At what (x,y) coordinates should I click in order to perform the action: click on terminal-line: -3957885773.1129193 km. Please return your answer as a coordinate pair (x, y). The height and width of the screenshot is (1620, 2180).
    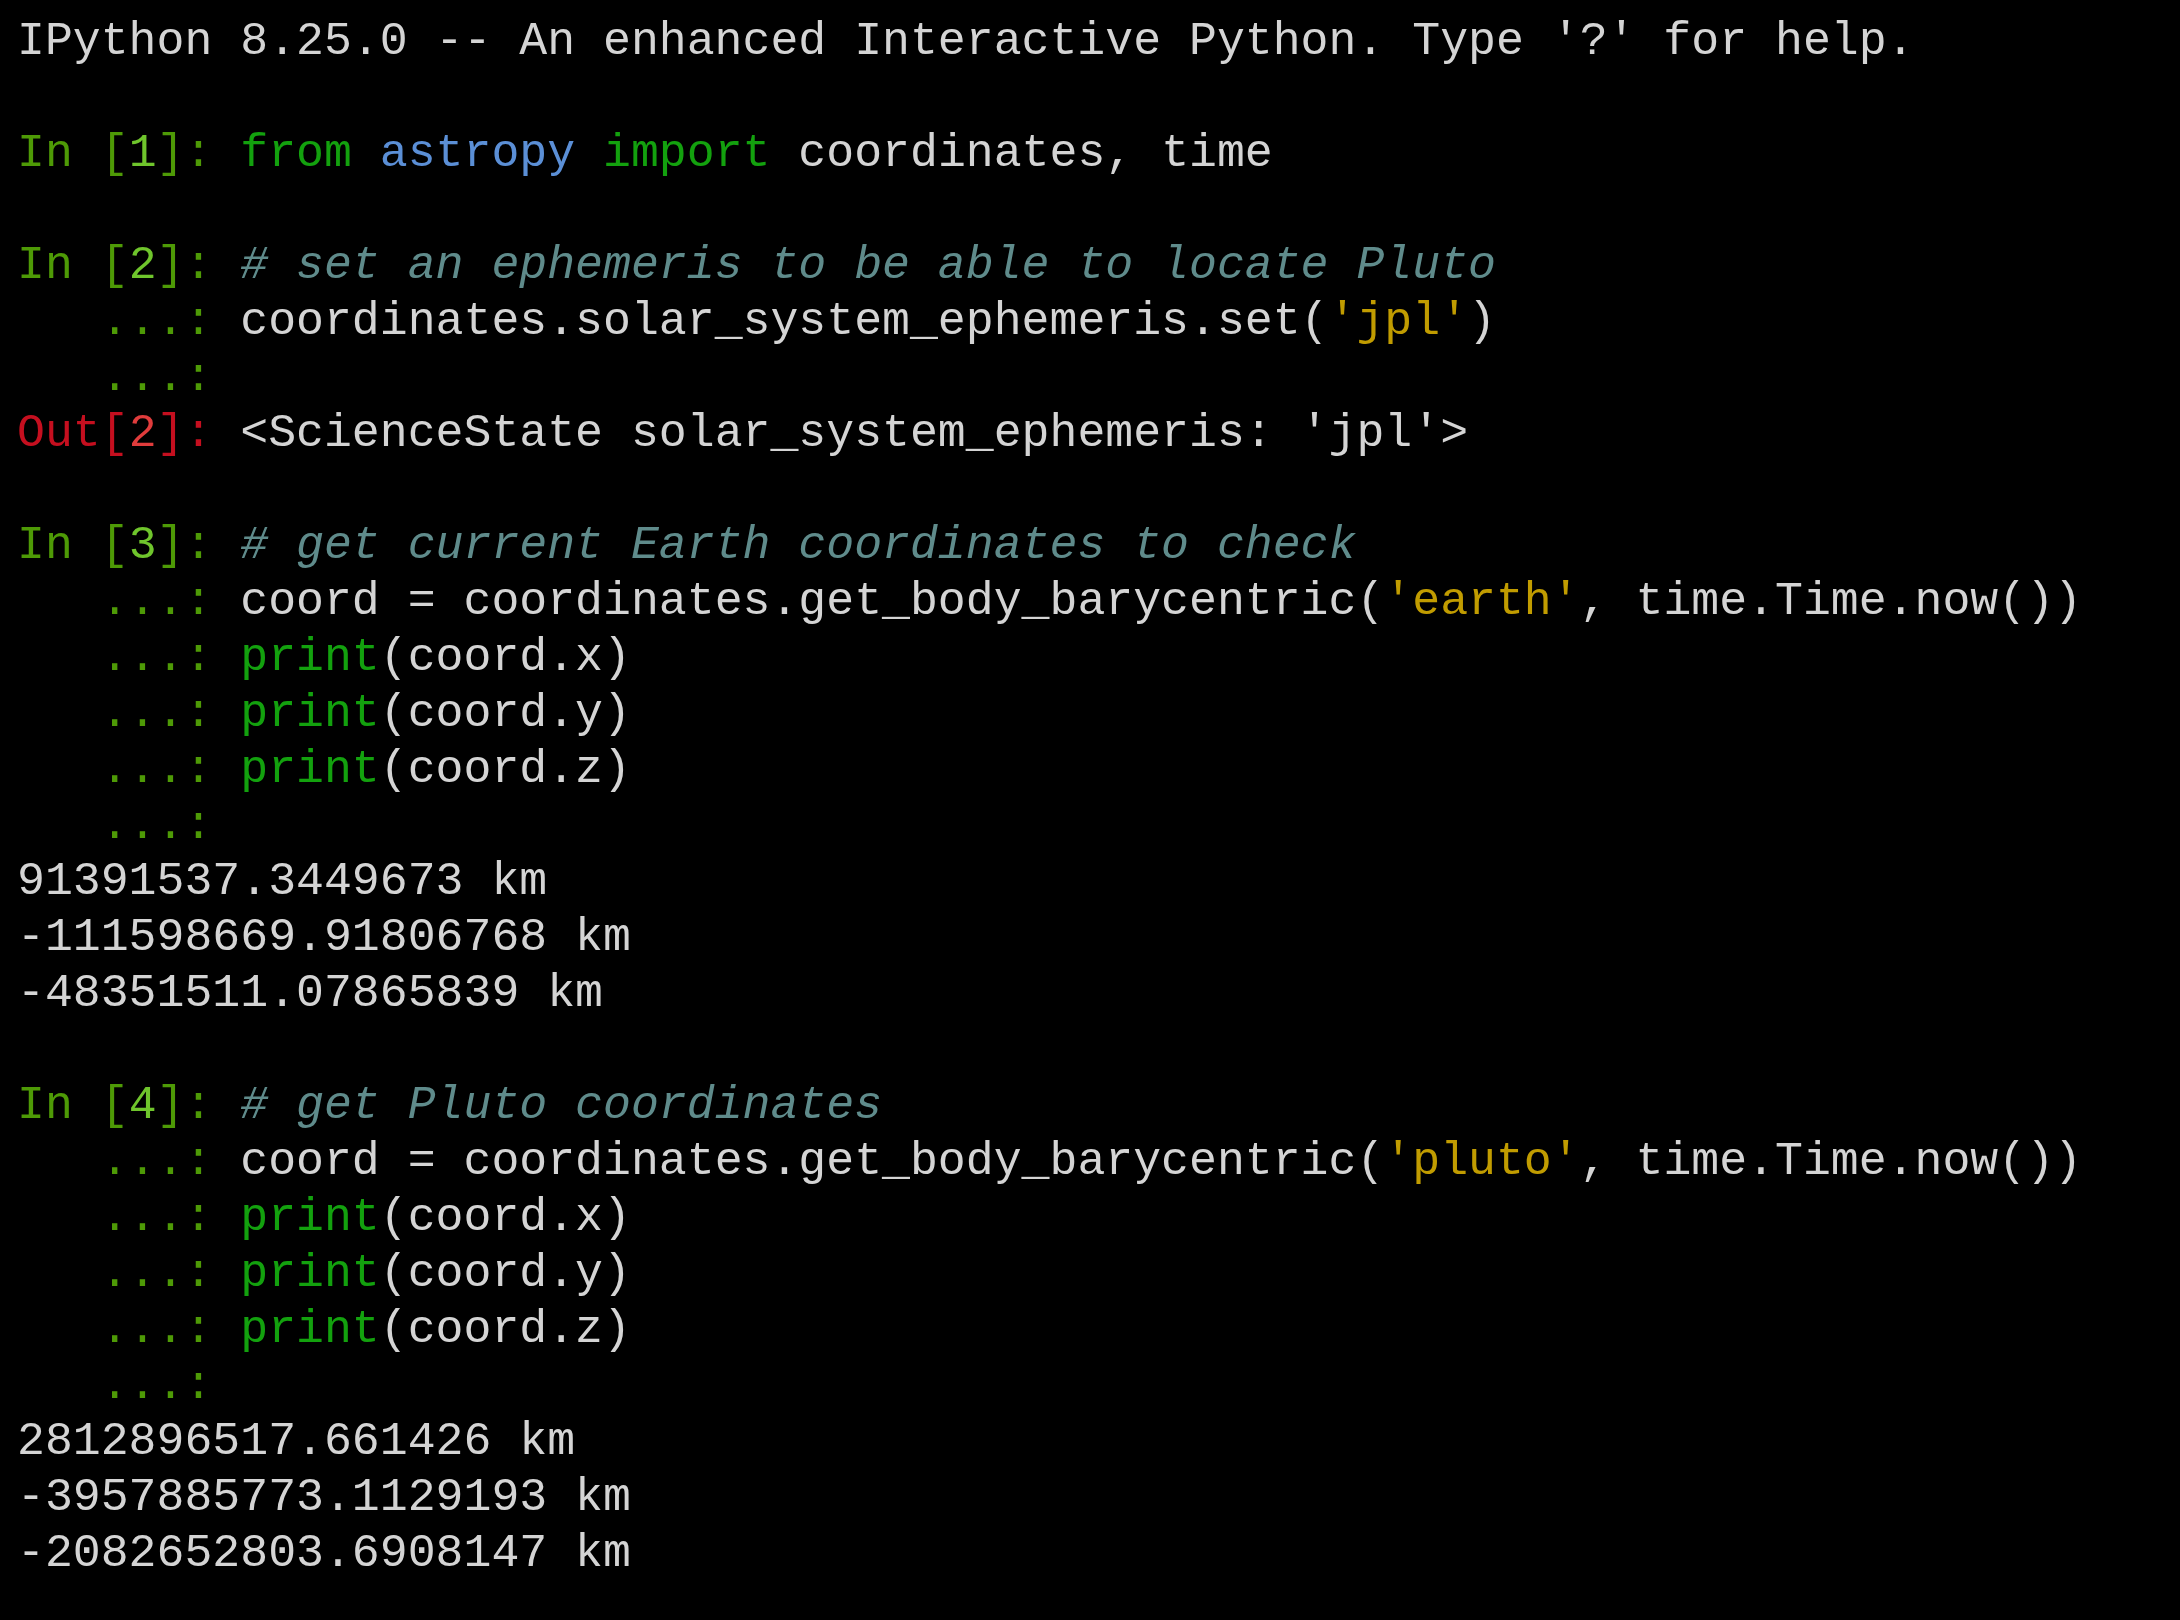
    Looking at the image, I should click on (324, 1498).